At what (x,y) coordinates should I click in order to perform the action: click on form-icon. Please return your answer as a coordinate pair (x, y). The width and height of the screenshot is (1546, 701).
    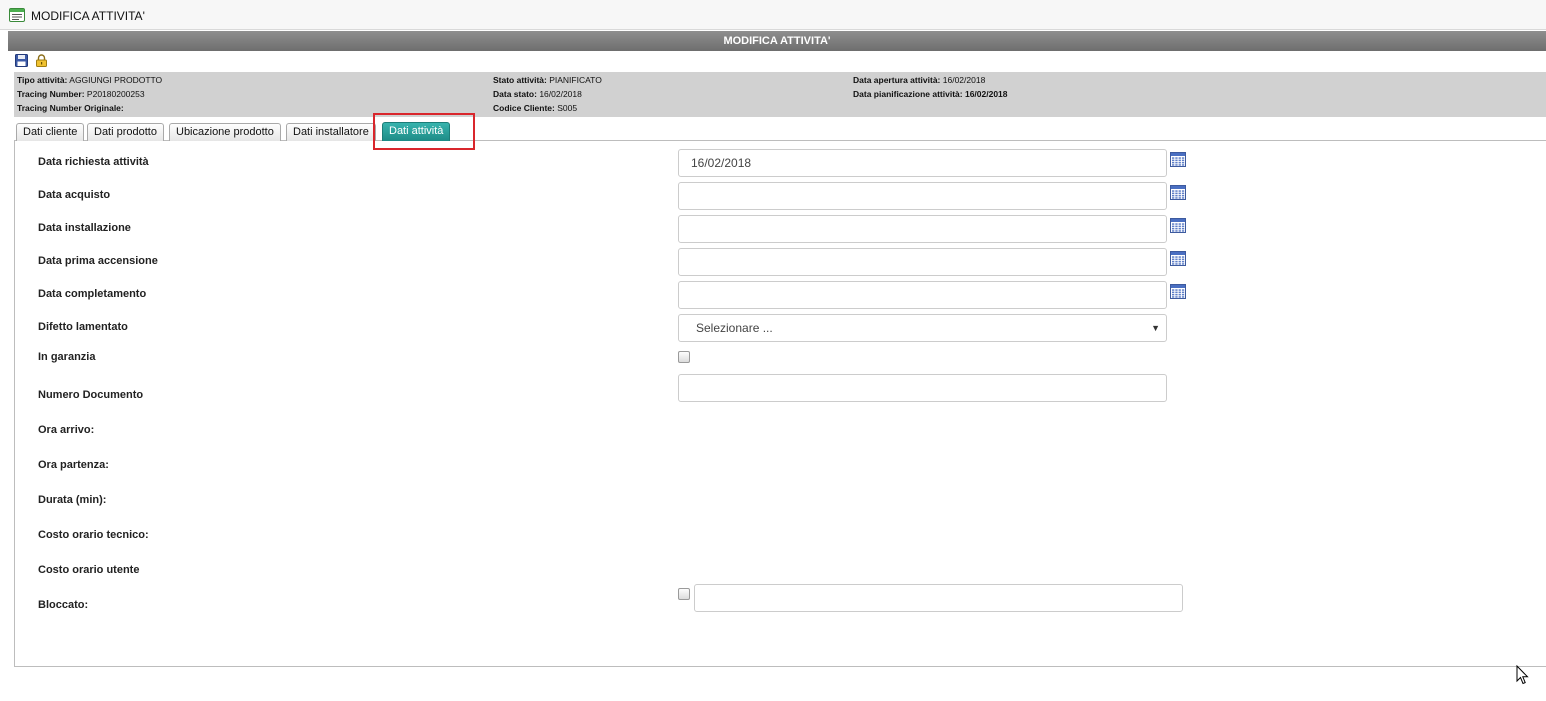
    Looking at the image, I should click on (17, 17).